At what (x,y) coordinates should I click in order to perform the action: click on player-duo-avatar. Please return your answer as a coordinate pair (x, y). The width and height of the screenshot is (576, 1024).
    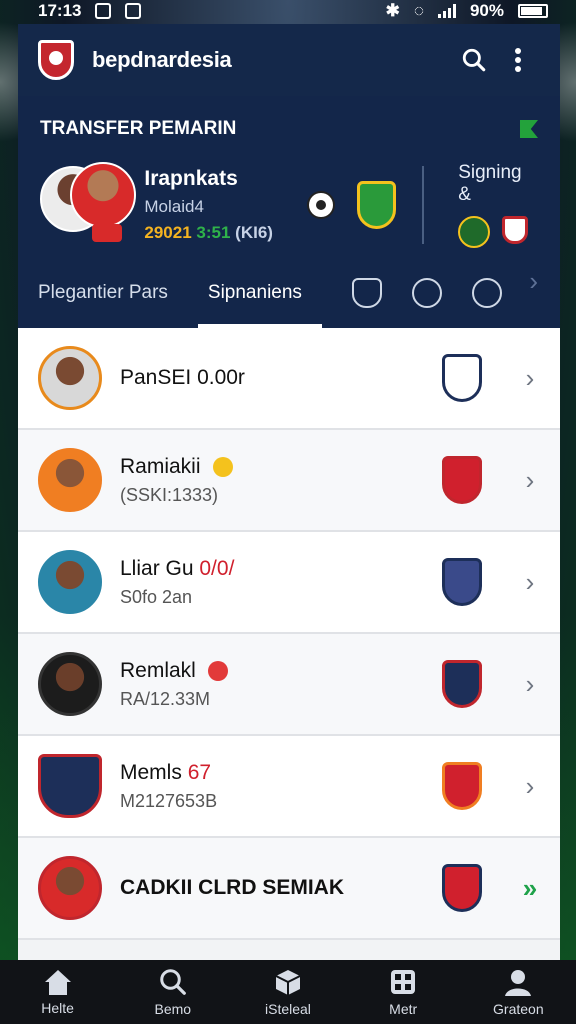
    Looking at the image, I should click on (88, 205).